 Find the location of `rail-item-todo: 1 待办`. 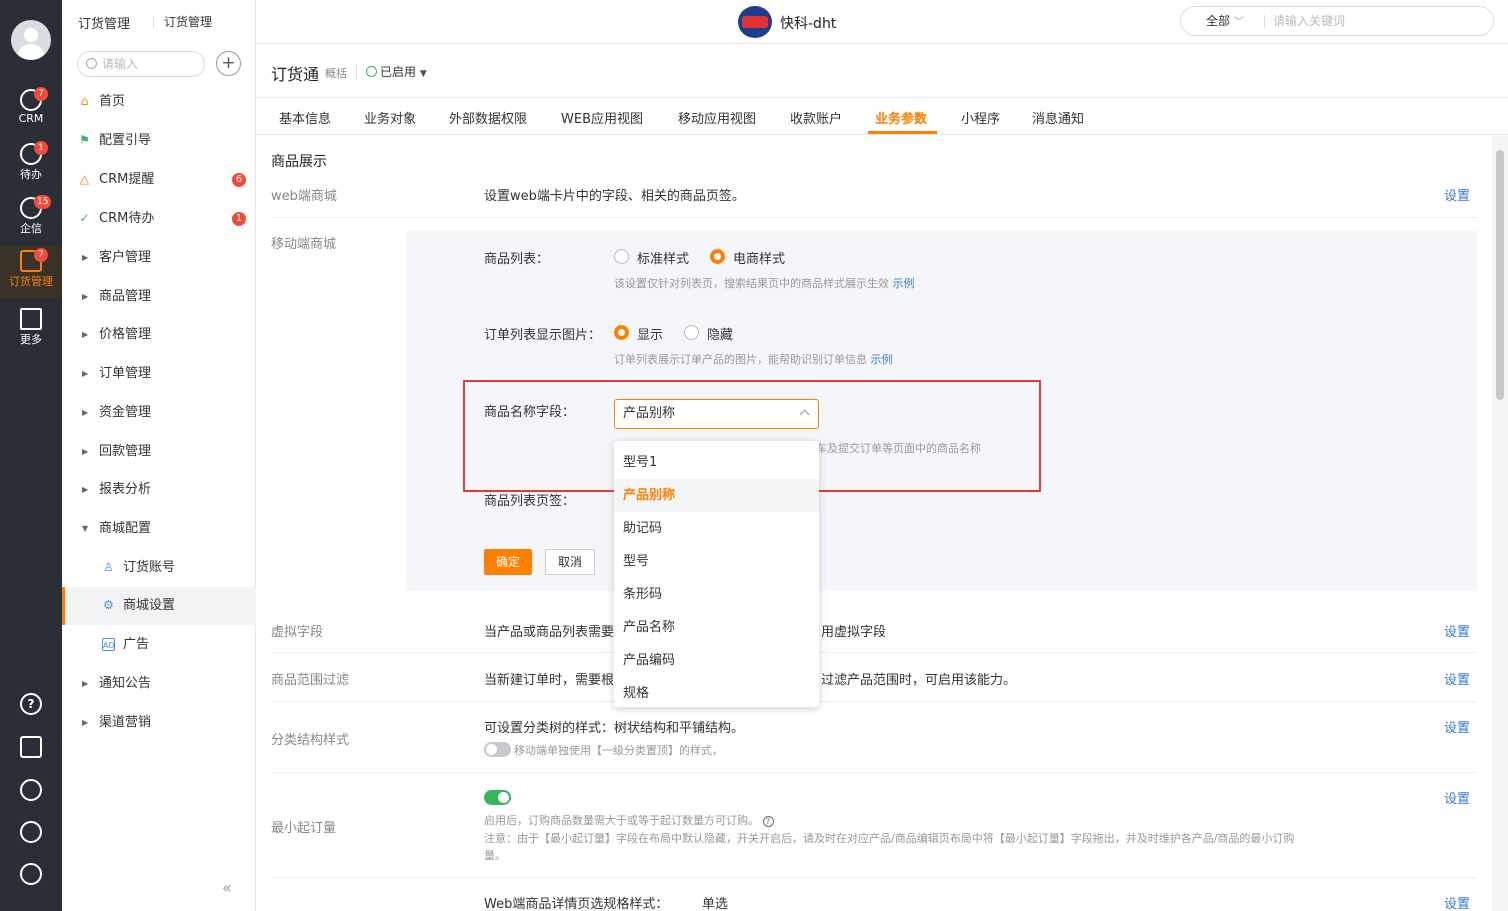

rail-item-todo: 1 待办 is located at coordinates (31, 164).